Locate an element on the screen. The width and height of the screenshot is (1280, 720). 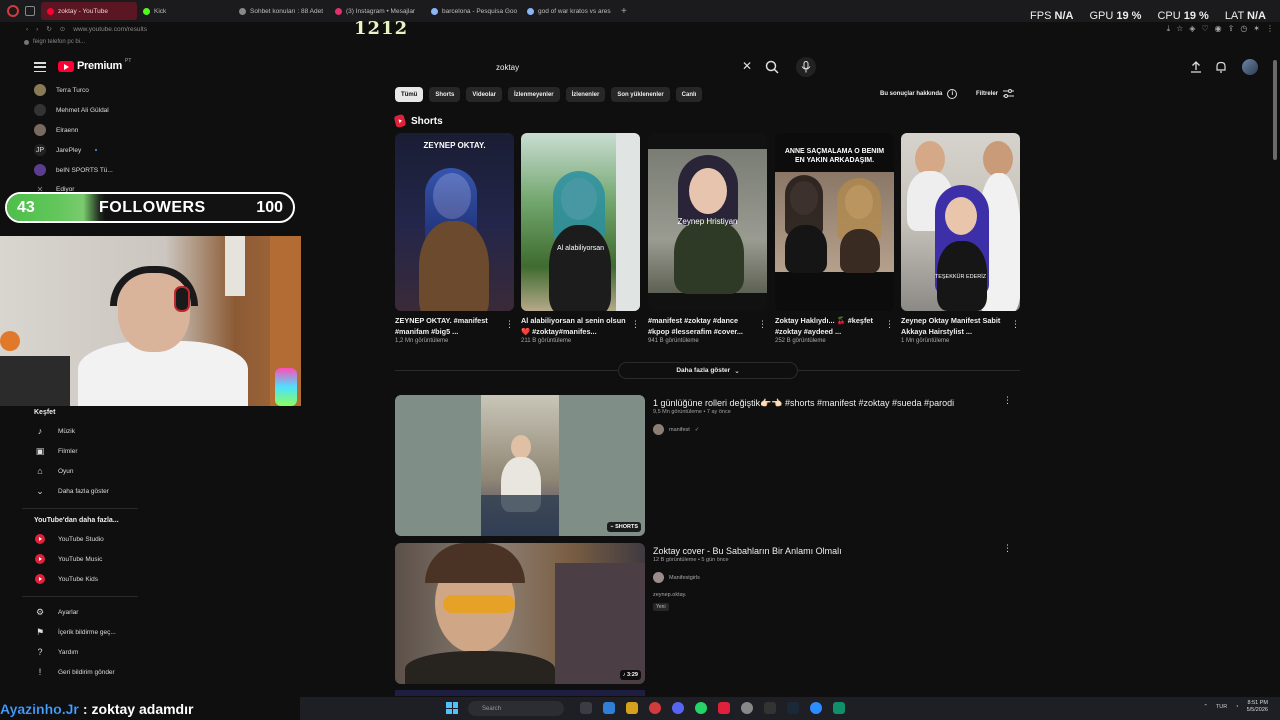
chip-recently-uploaded: Son yüklenenler is located at coordinates (640, 94).